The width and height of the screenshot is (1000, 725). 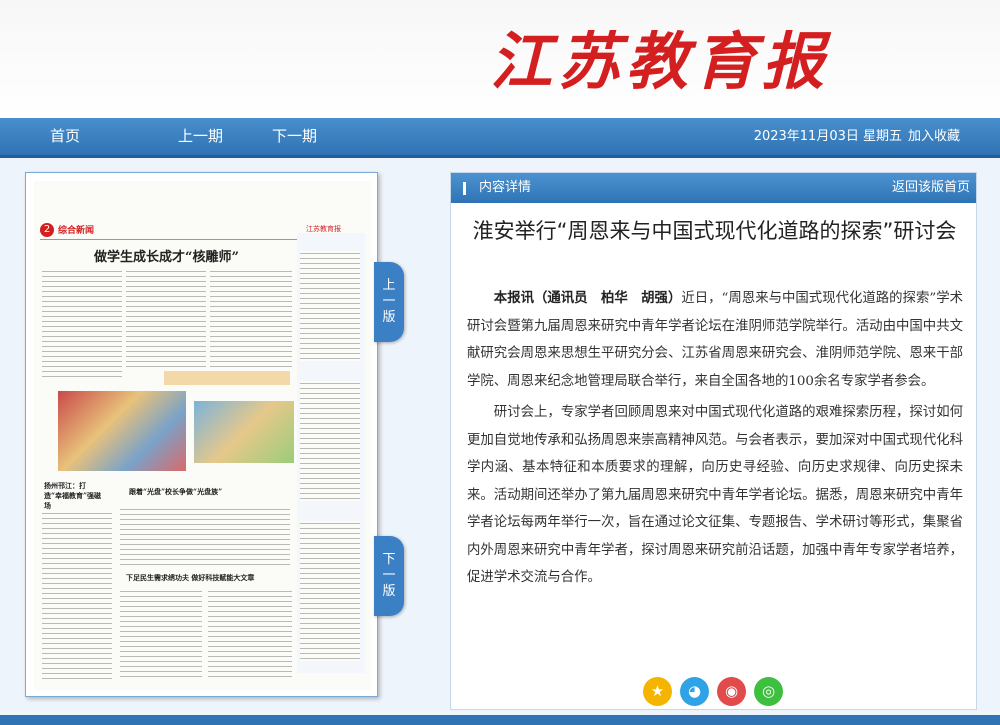 I want to click on add-favorite-link: 加入收藏, so click(x=934, y=136).